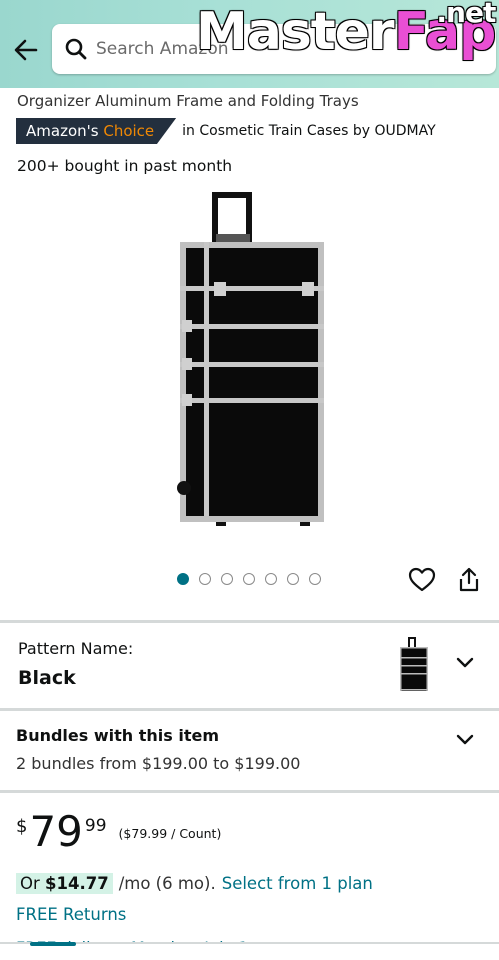  Describe the element at coordinates (249, 951) in the screenshot. I see `bottom-bar` at that location.